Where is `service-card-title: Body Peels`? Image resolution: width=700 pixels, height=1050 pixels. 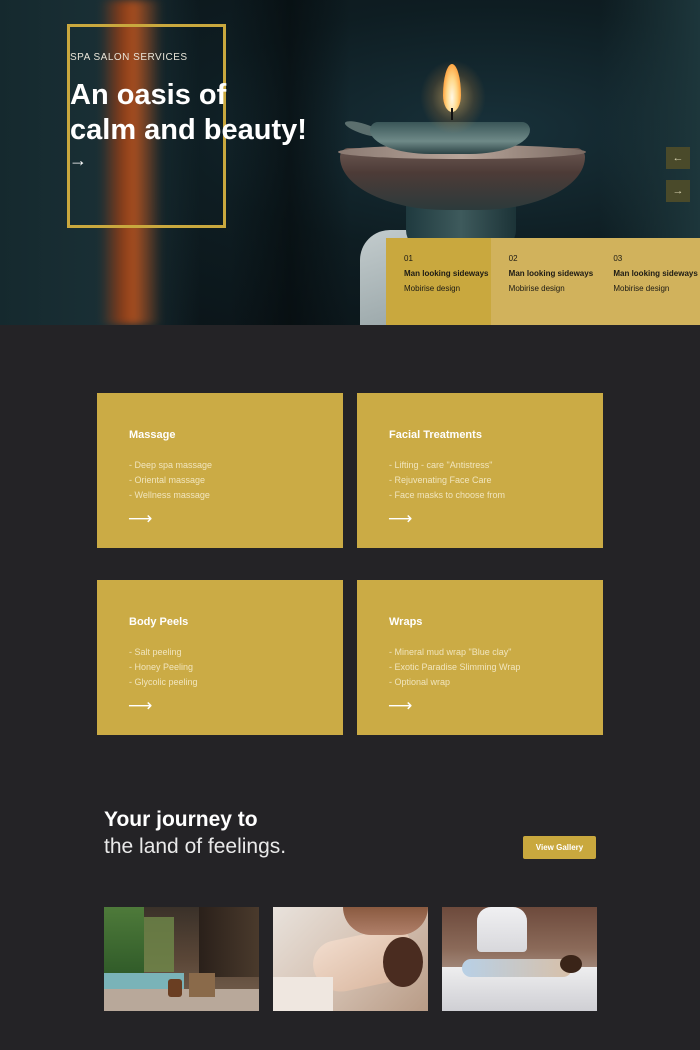 service-card-title: Body Peels is located at coordinates (159, 622).